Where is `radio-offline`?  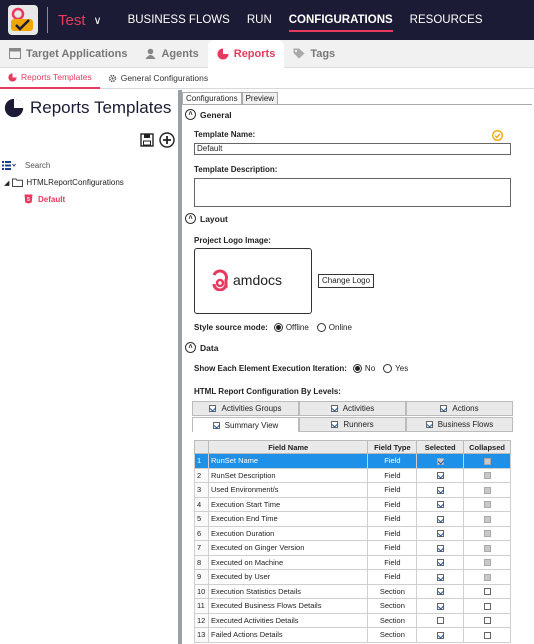 radio-offline is located at coordinates (278, 327).